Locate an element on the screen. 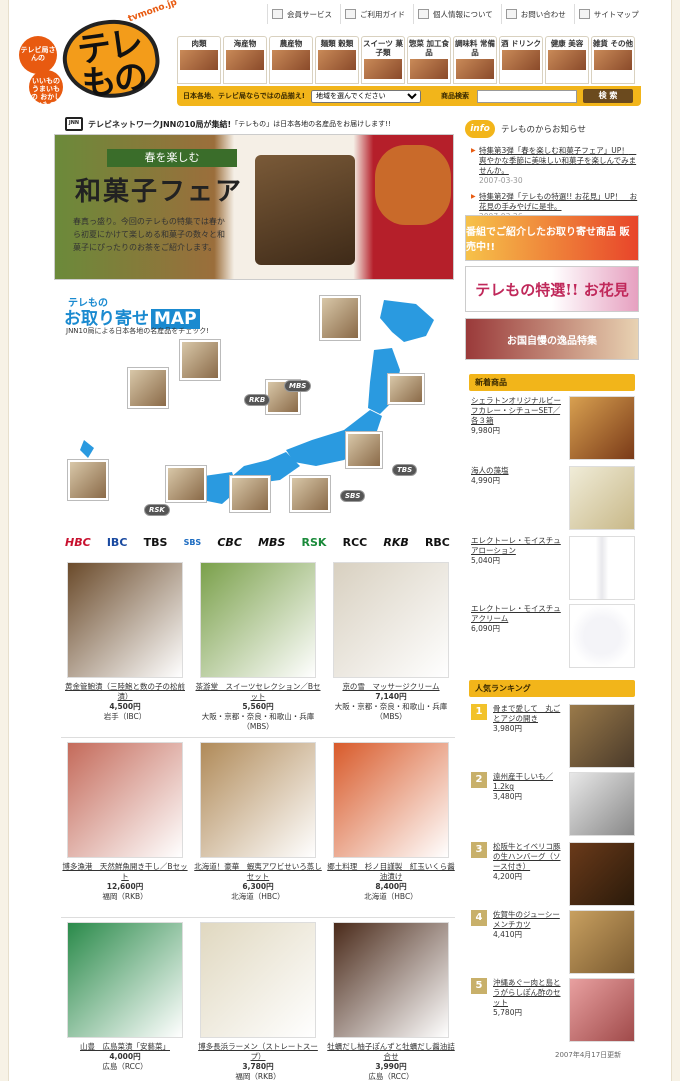 Image resolution: width=680 pixels, height=1081 pixels. ranking-item: 3 松阪牛とイベリコ豚の生ハンバーグ（ソース付き） 4,200円 is located at coordinates (554, 874).